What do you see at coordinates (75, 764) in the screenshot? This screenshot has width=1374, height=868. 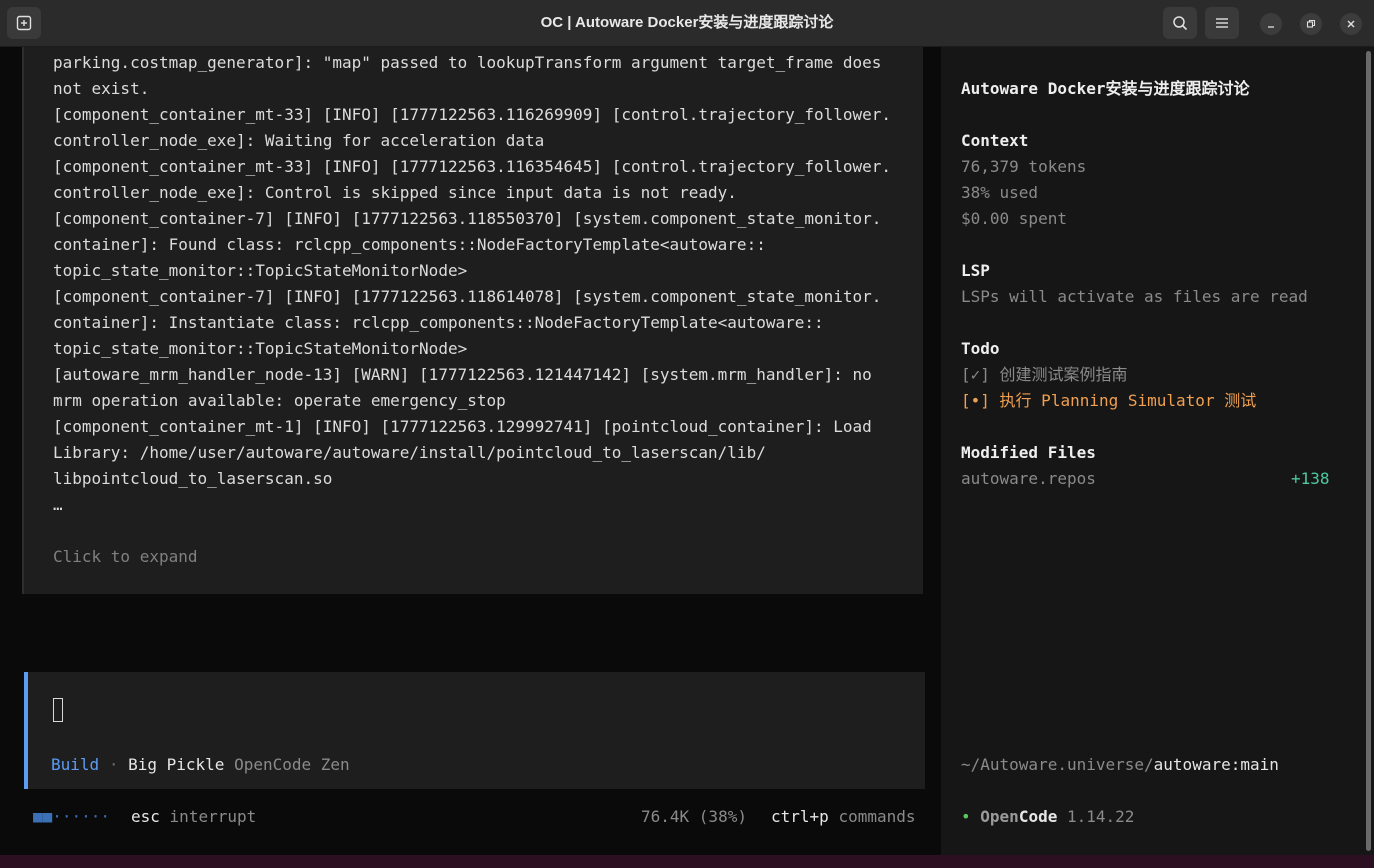 I see `agent-mode: Build` at bounding box center [75, 764].